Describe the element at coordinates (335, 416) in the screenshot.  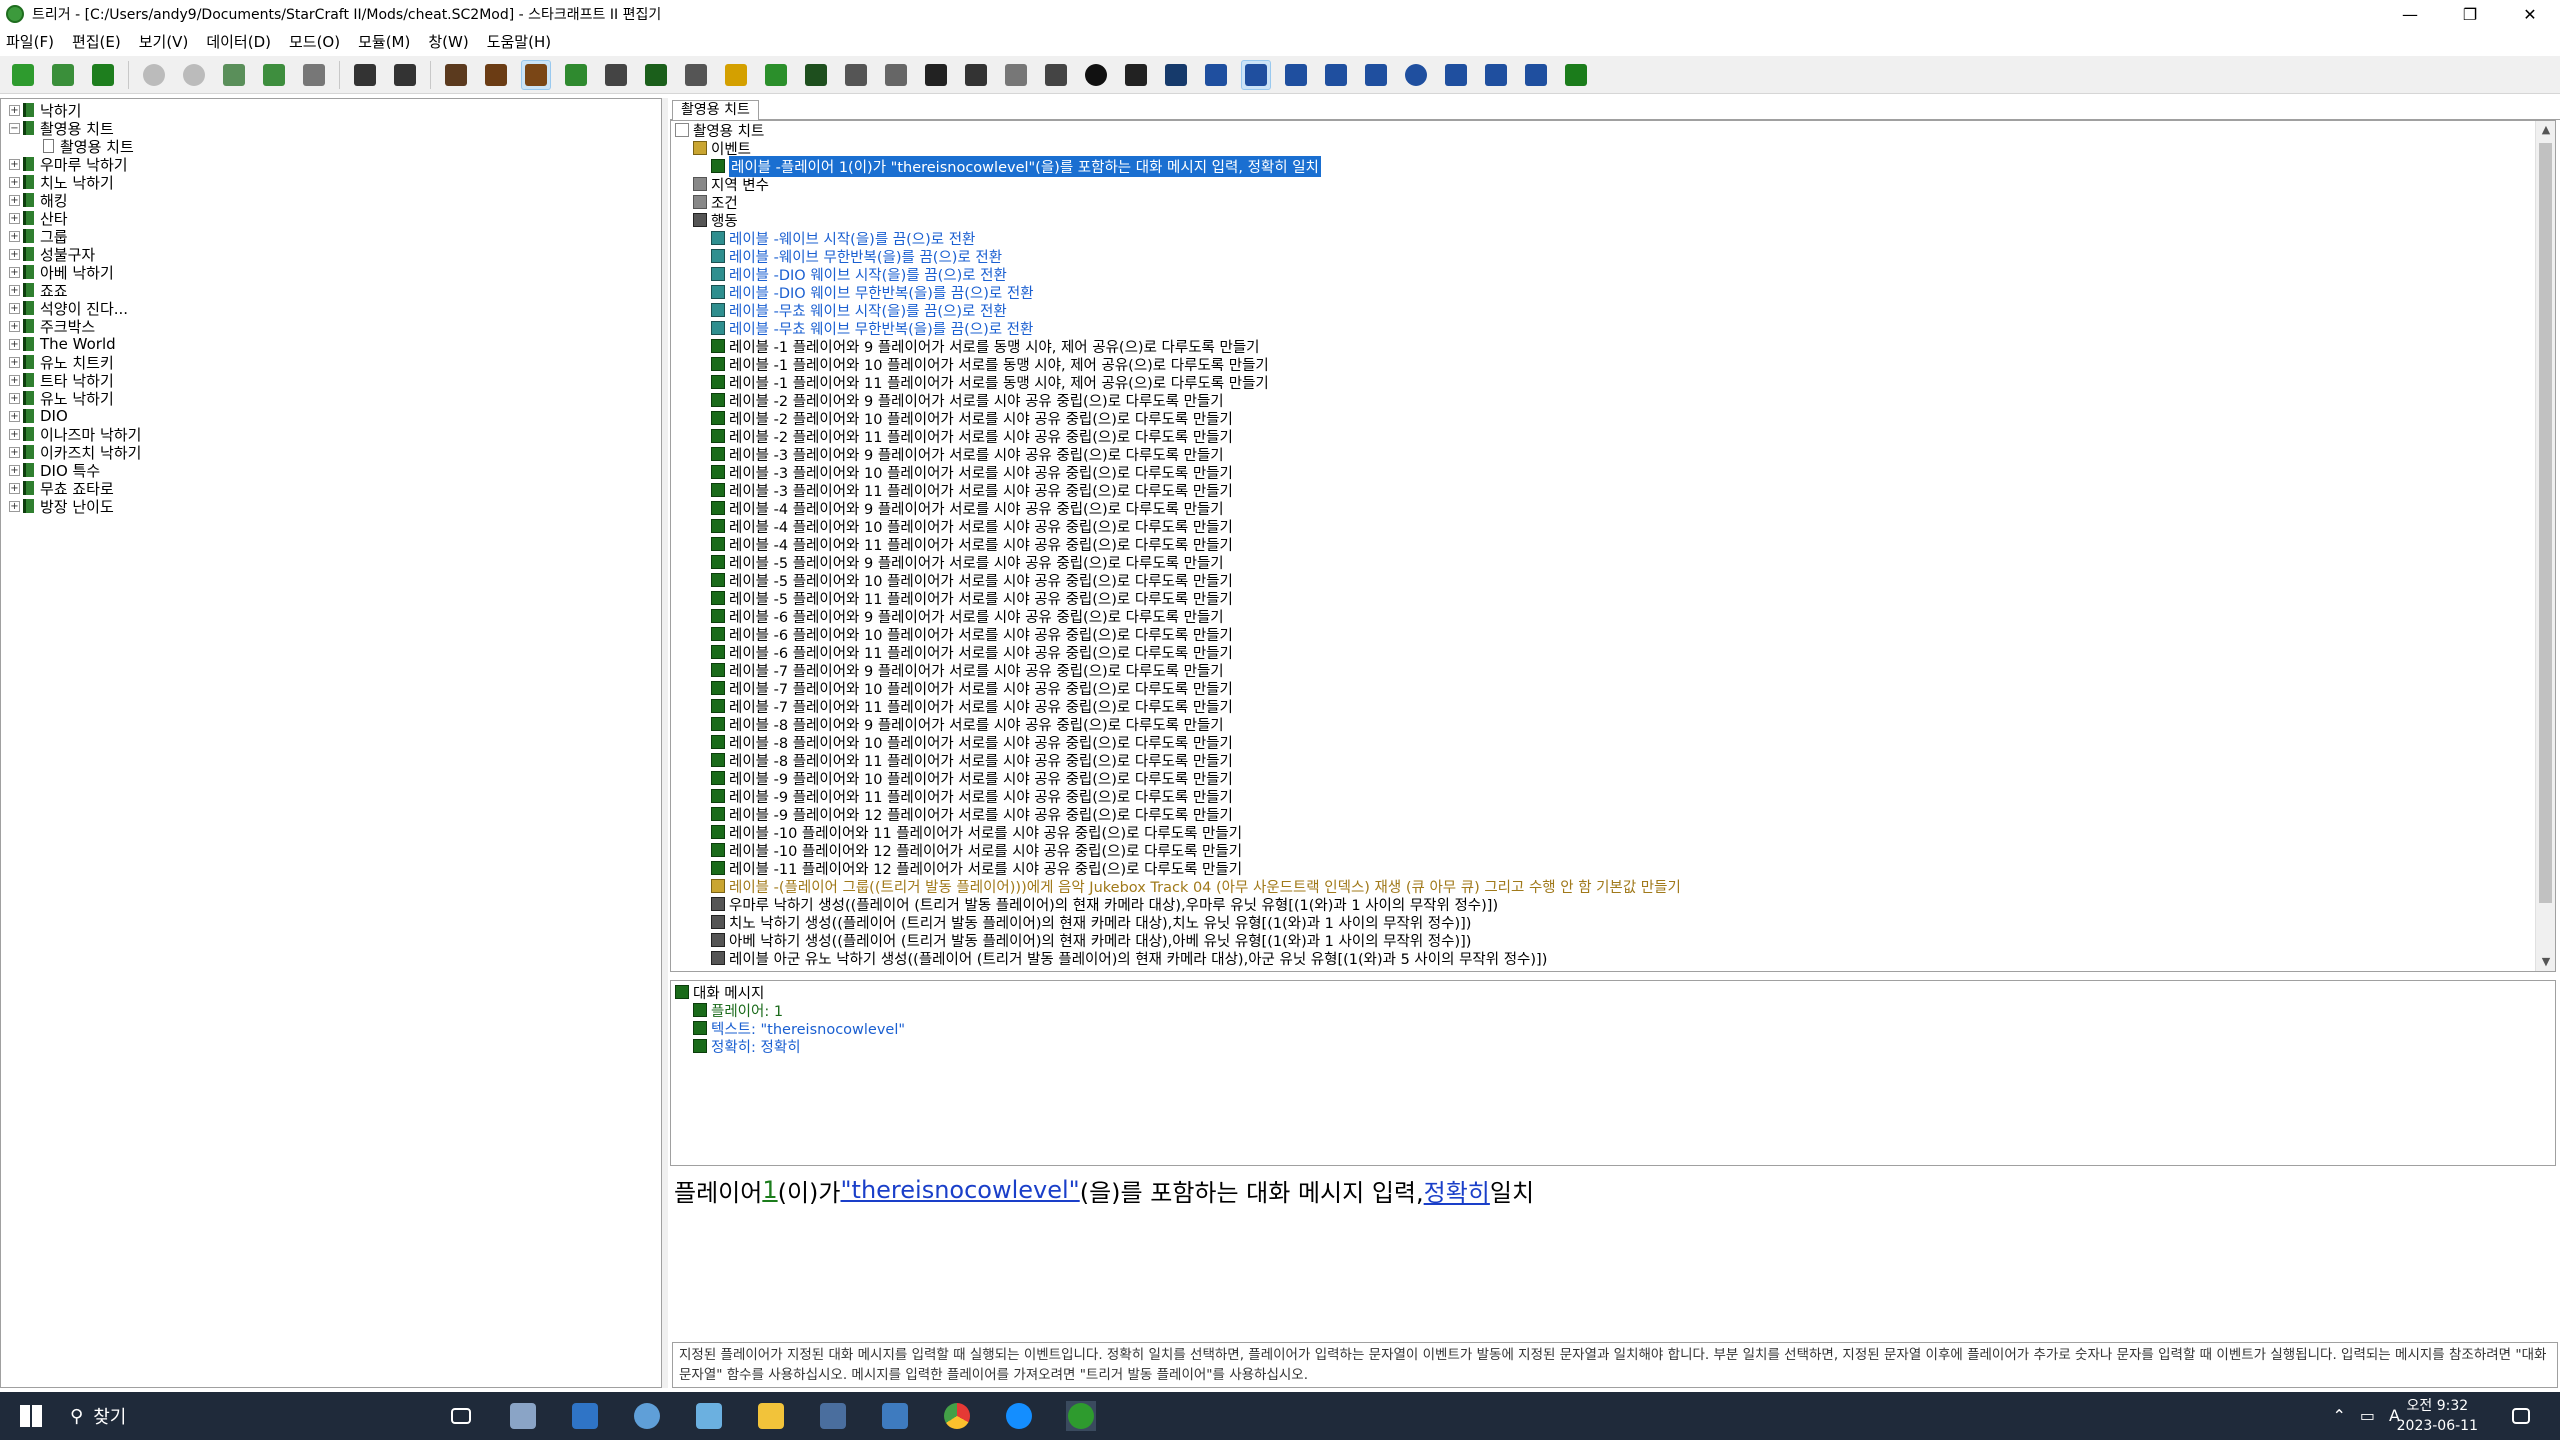
I see `trigger-folder-item: + DIO` at that location.